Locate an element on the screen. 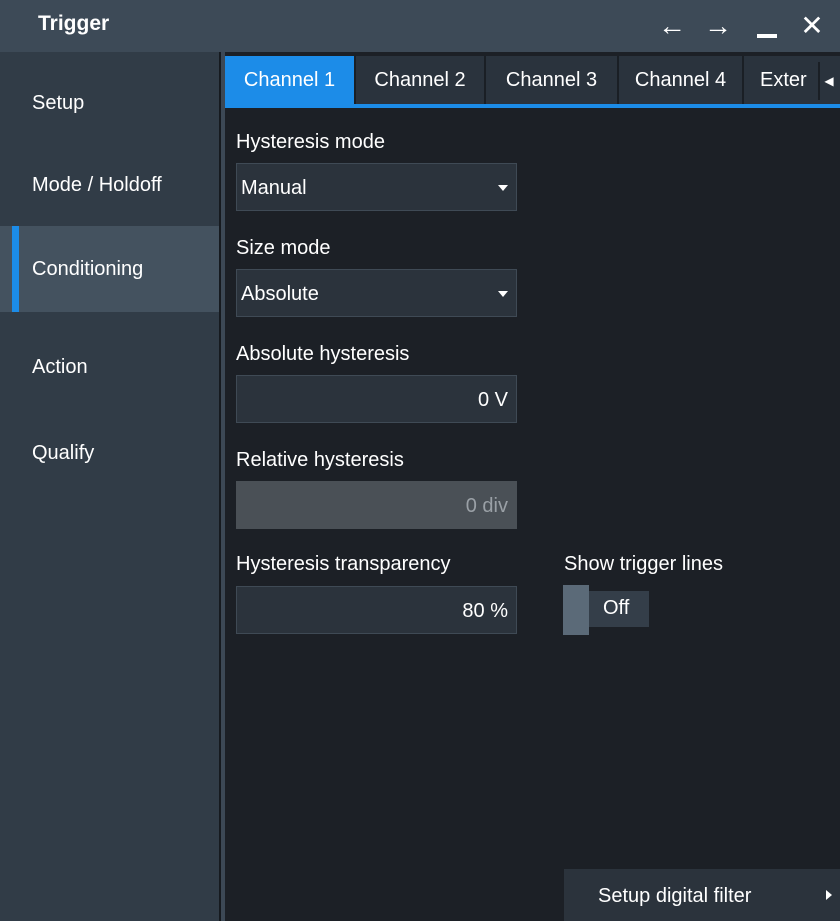  sidebar-item-action: Action is located at coordinates (109, 365).